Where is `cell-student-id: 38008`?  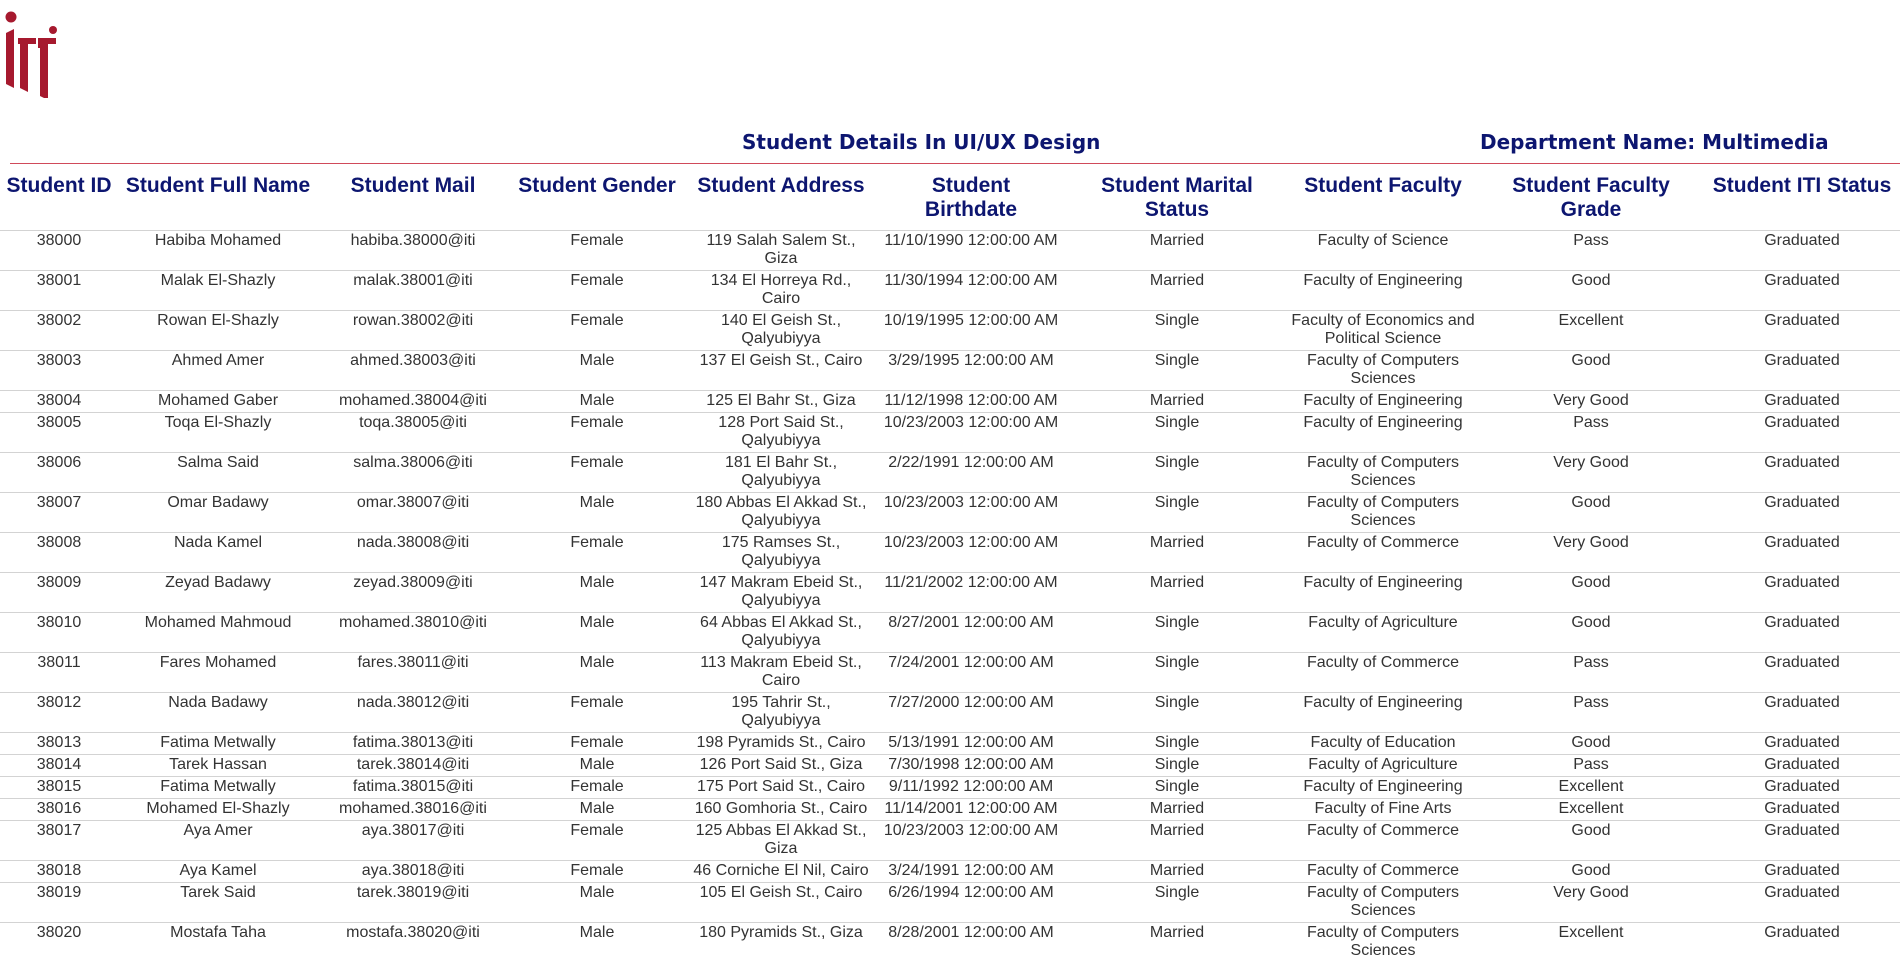
cell-student-id: 38008 is located at coordinates (59, 553).